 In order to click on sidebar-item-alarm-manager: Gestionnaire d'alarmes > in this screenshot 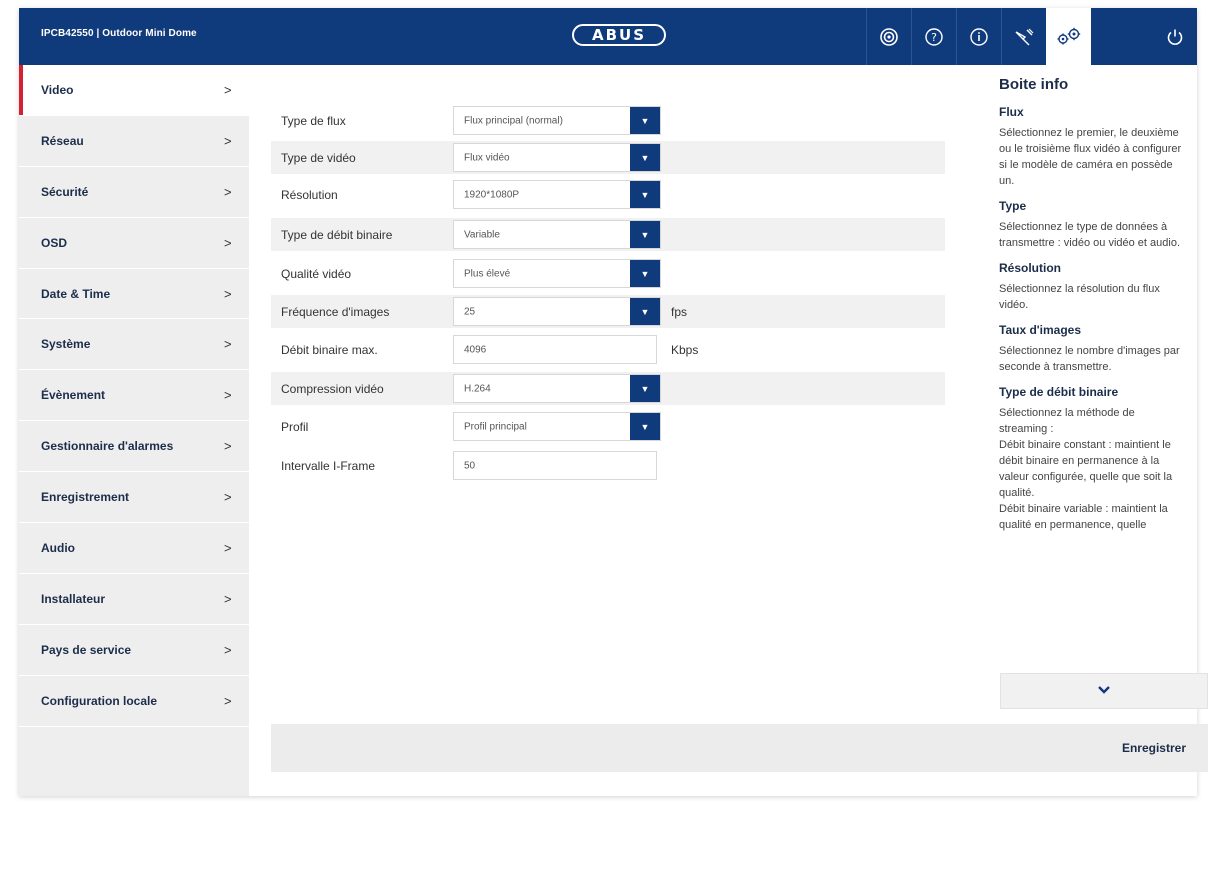, I will do `click(134, 447)`.